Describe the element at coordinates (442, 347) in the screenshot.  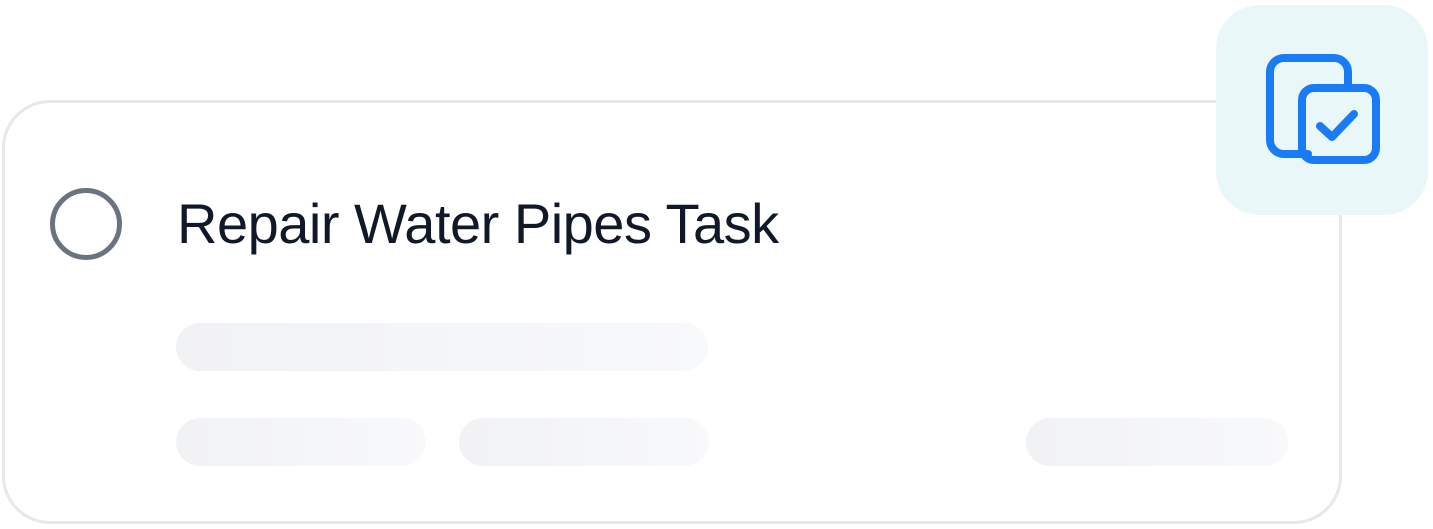
I see `description-skeleton` at that location.